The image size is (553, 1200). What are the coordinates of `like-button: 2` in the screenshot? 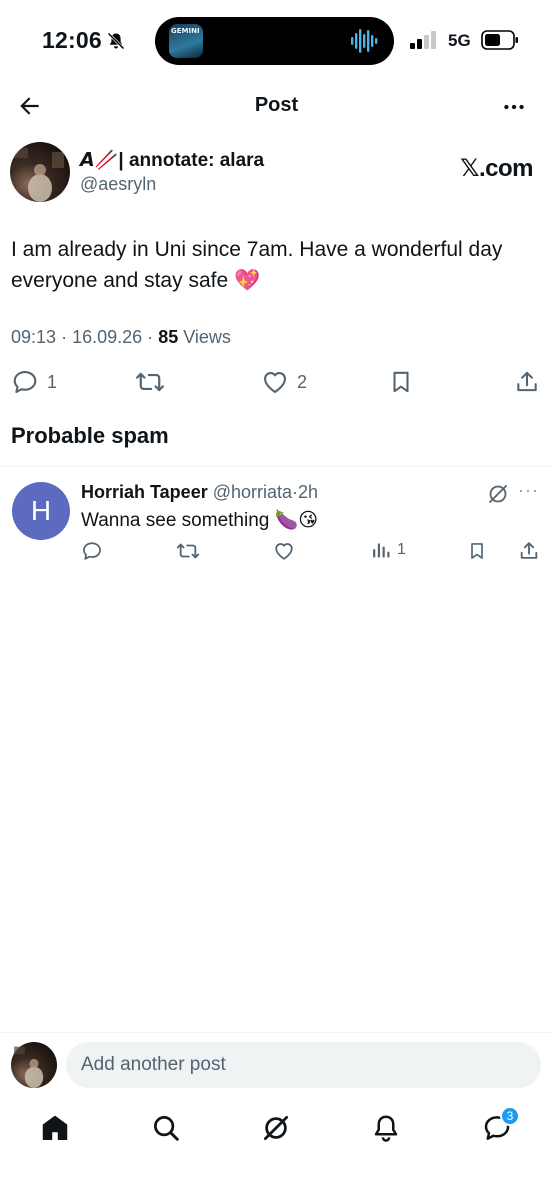 It's located at (284, 382).